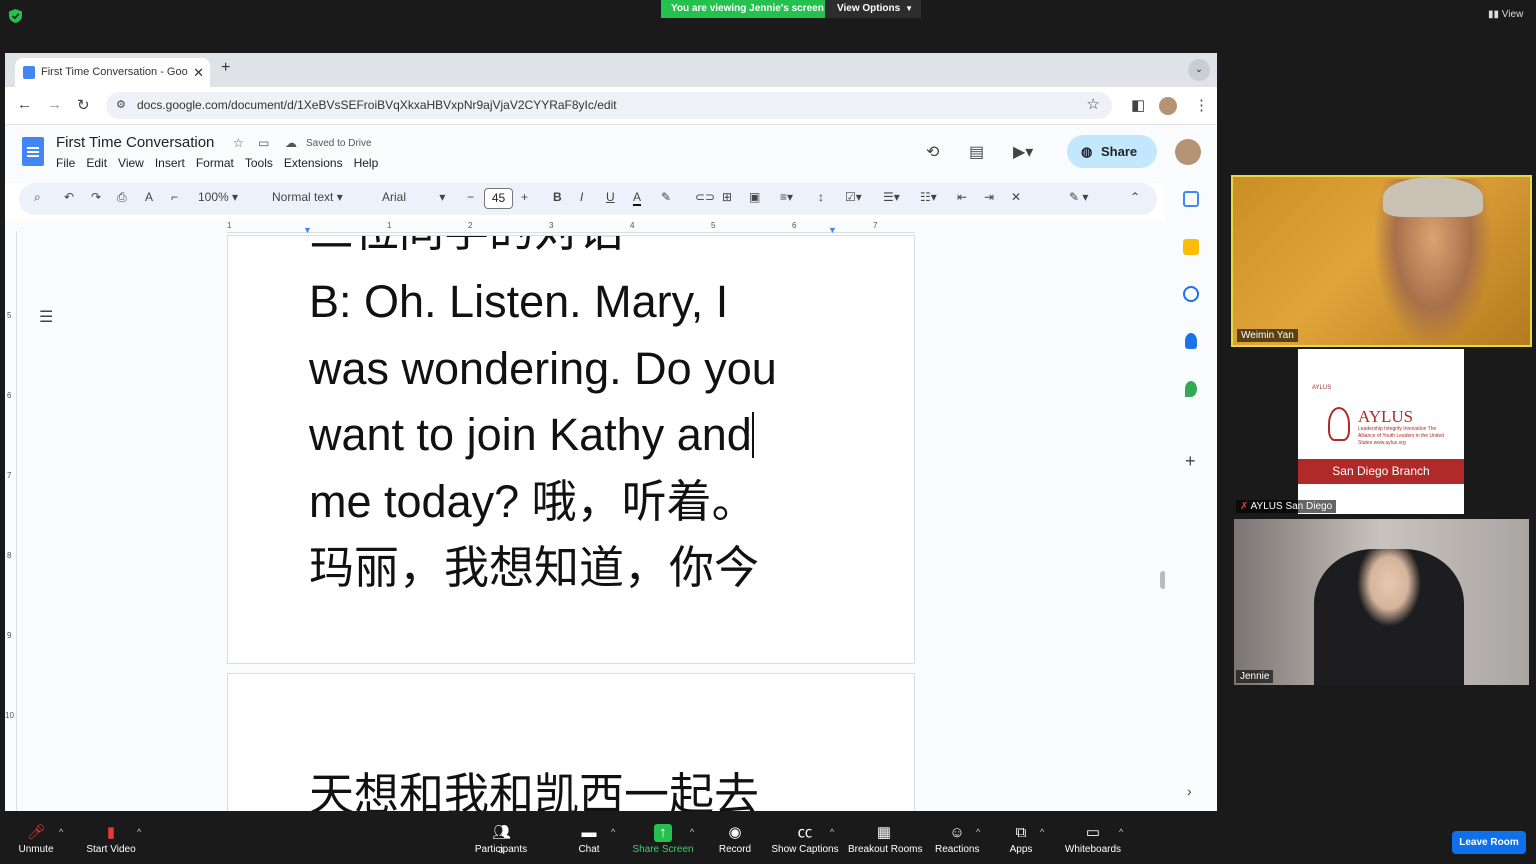 The width and height of the screenshot is (1536, 864). Describe the element at coordinates (794, 225) in the screenshot. I see `ruler-number: 6` at that location.